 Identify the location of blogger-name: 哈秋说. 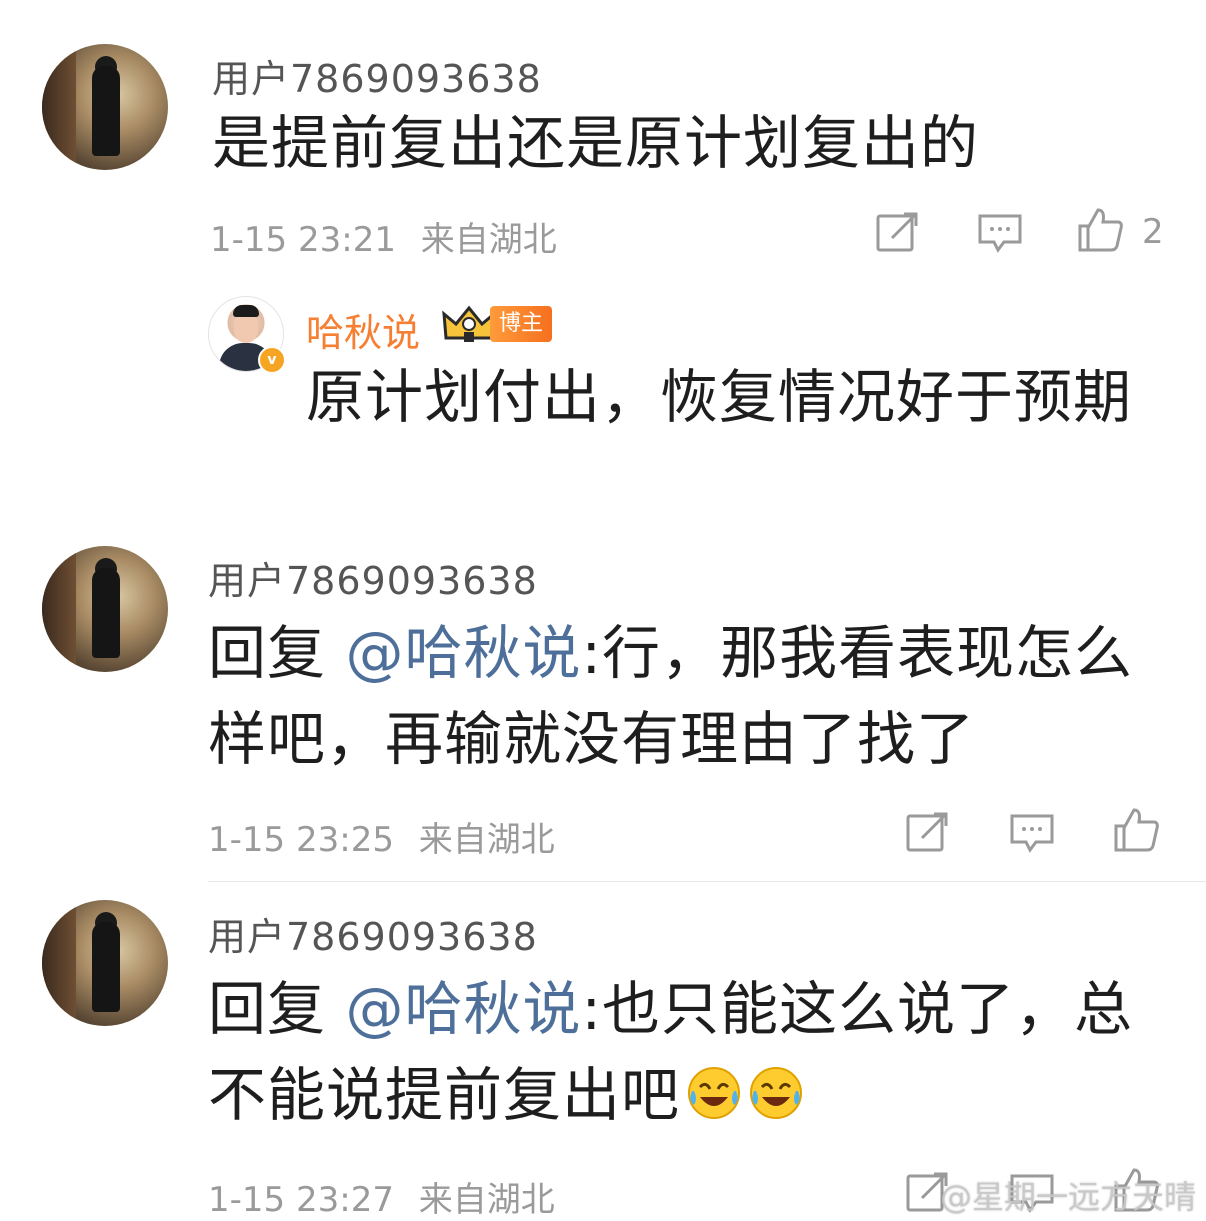
(363, 329).